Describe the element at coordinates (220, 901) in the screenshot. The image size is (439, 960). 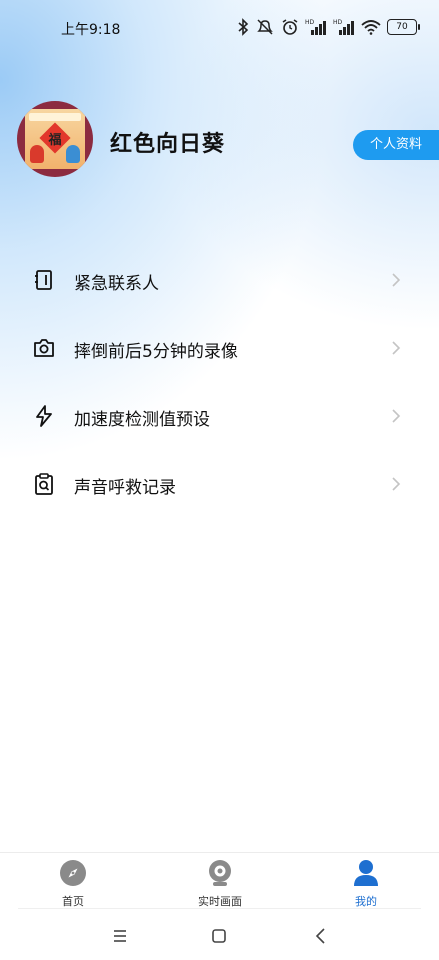
I see `tab-live-view-label: 实时画面` at that location.